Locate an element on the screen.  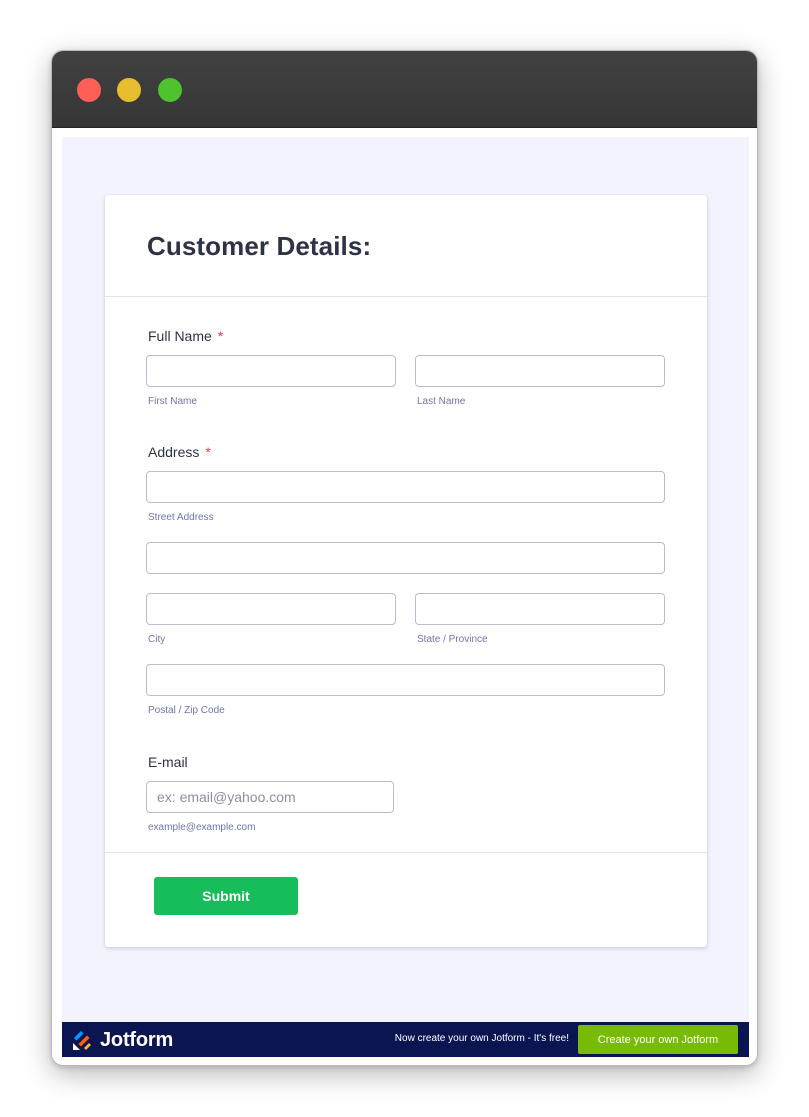
close-window-icon is located at coordinates (89, 90).